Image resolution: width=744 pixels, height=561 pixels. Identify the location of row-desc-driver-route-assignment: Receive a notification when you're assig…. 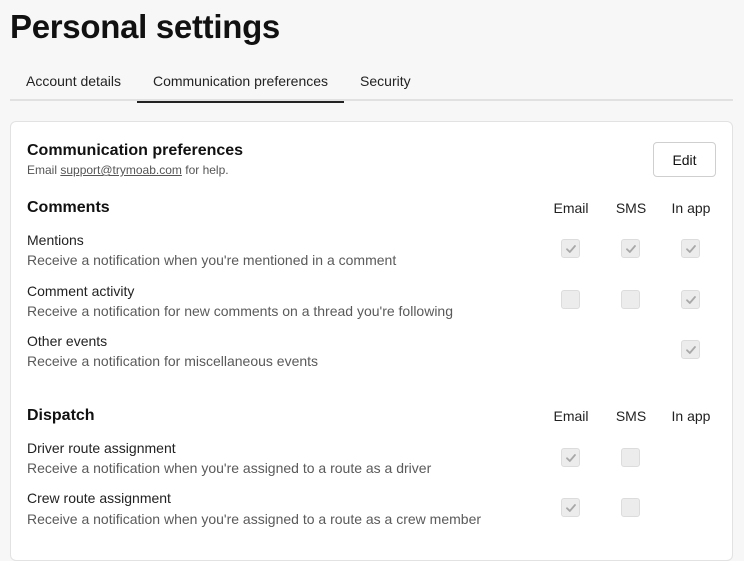
(229, 468).